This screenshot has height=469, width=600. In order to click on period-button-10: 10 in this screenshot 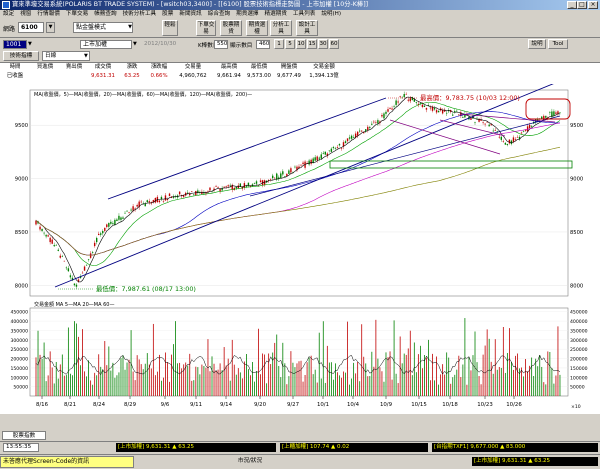, I will do `click(301, 44)`.